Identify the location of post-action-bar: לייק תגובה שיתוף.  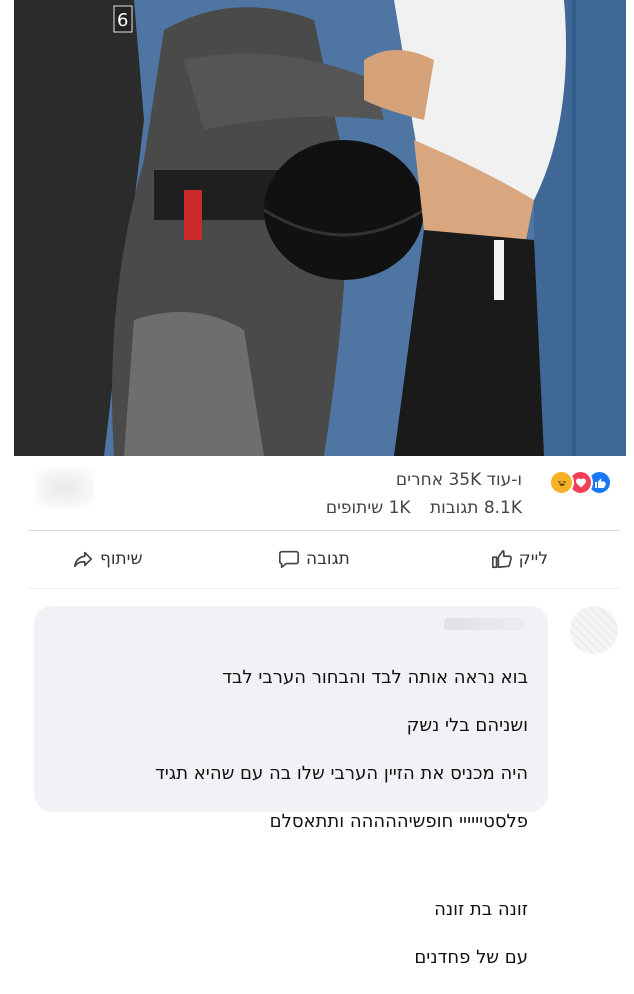
(320, 559).